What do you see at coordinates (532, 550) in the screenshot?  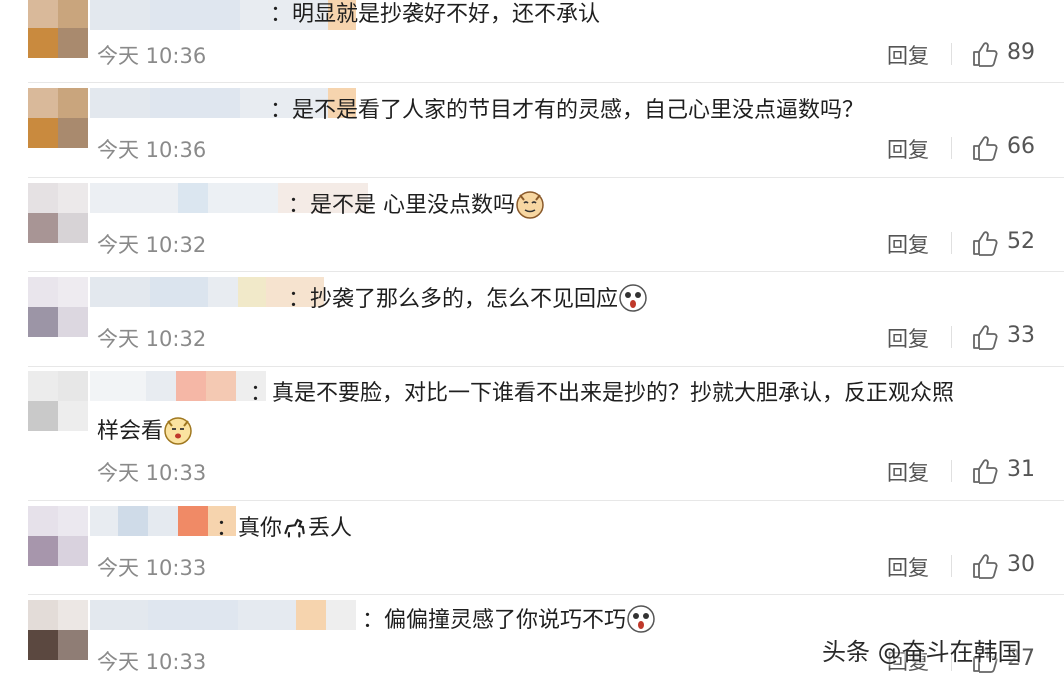 I see `comment-item: ：真你 丢人 今天 10:33 回复 30` at bounding box center [532, 550].